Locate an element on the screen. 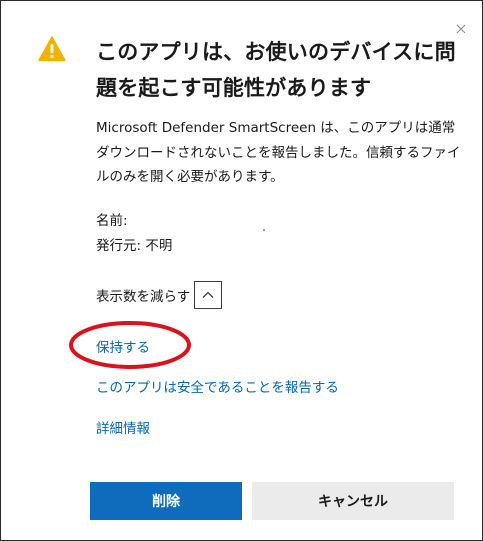 Image resolution: width=483 pixels, height=541 pixels. collapse-button is located at coordinates (208, 295).